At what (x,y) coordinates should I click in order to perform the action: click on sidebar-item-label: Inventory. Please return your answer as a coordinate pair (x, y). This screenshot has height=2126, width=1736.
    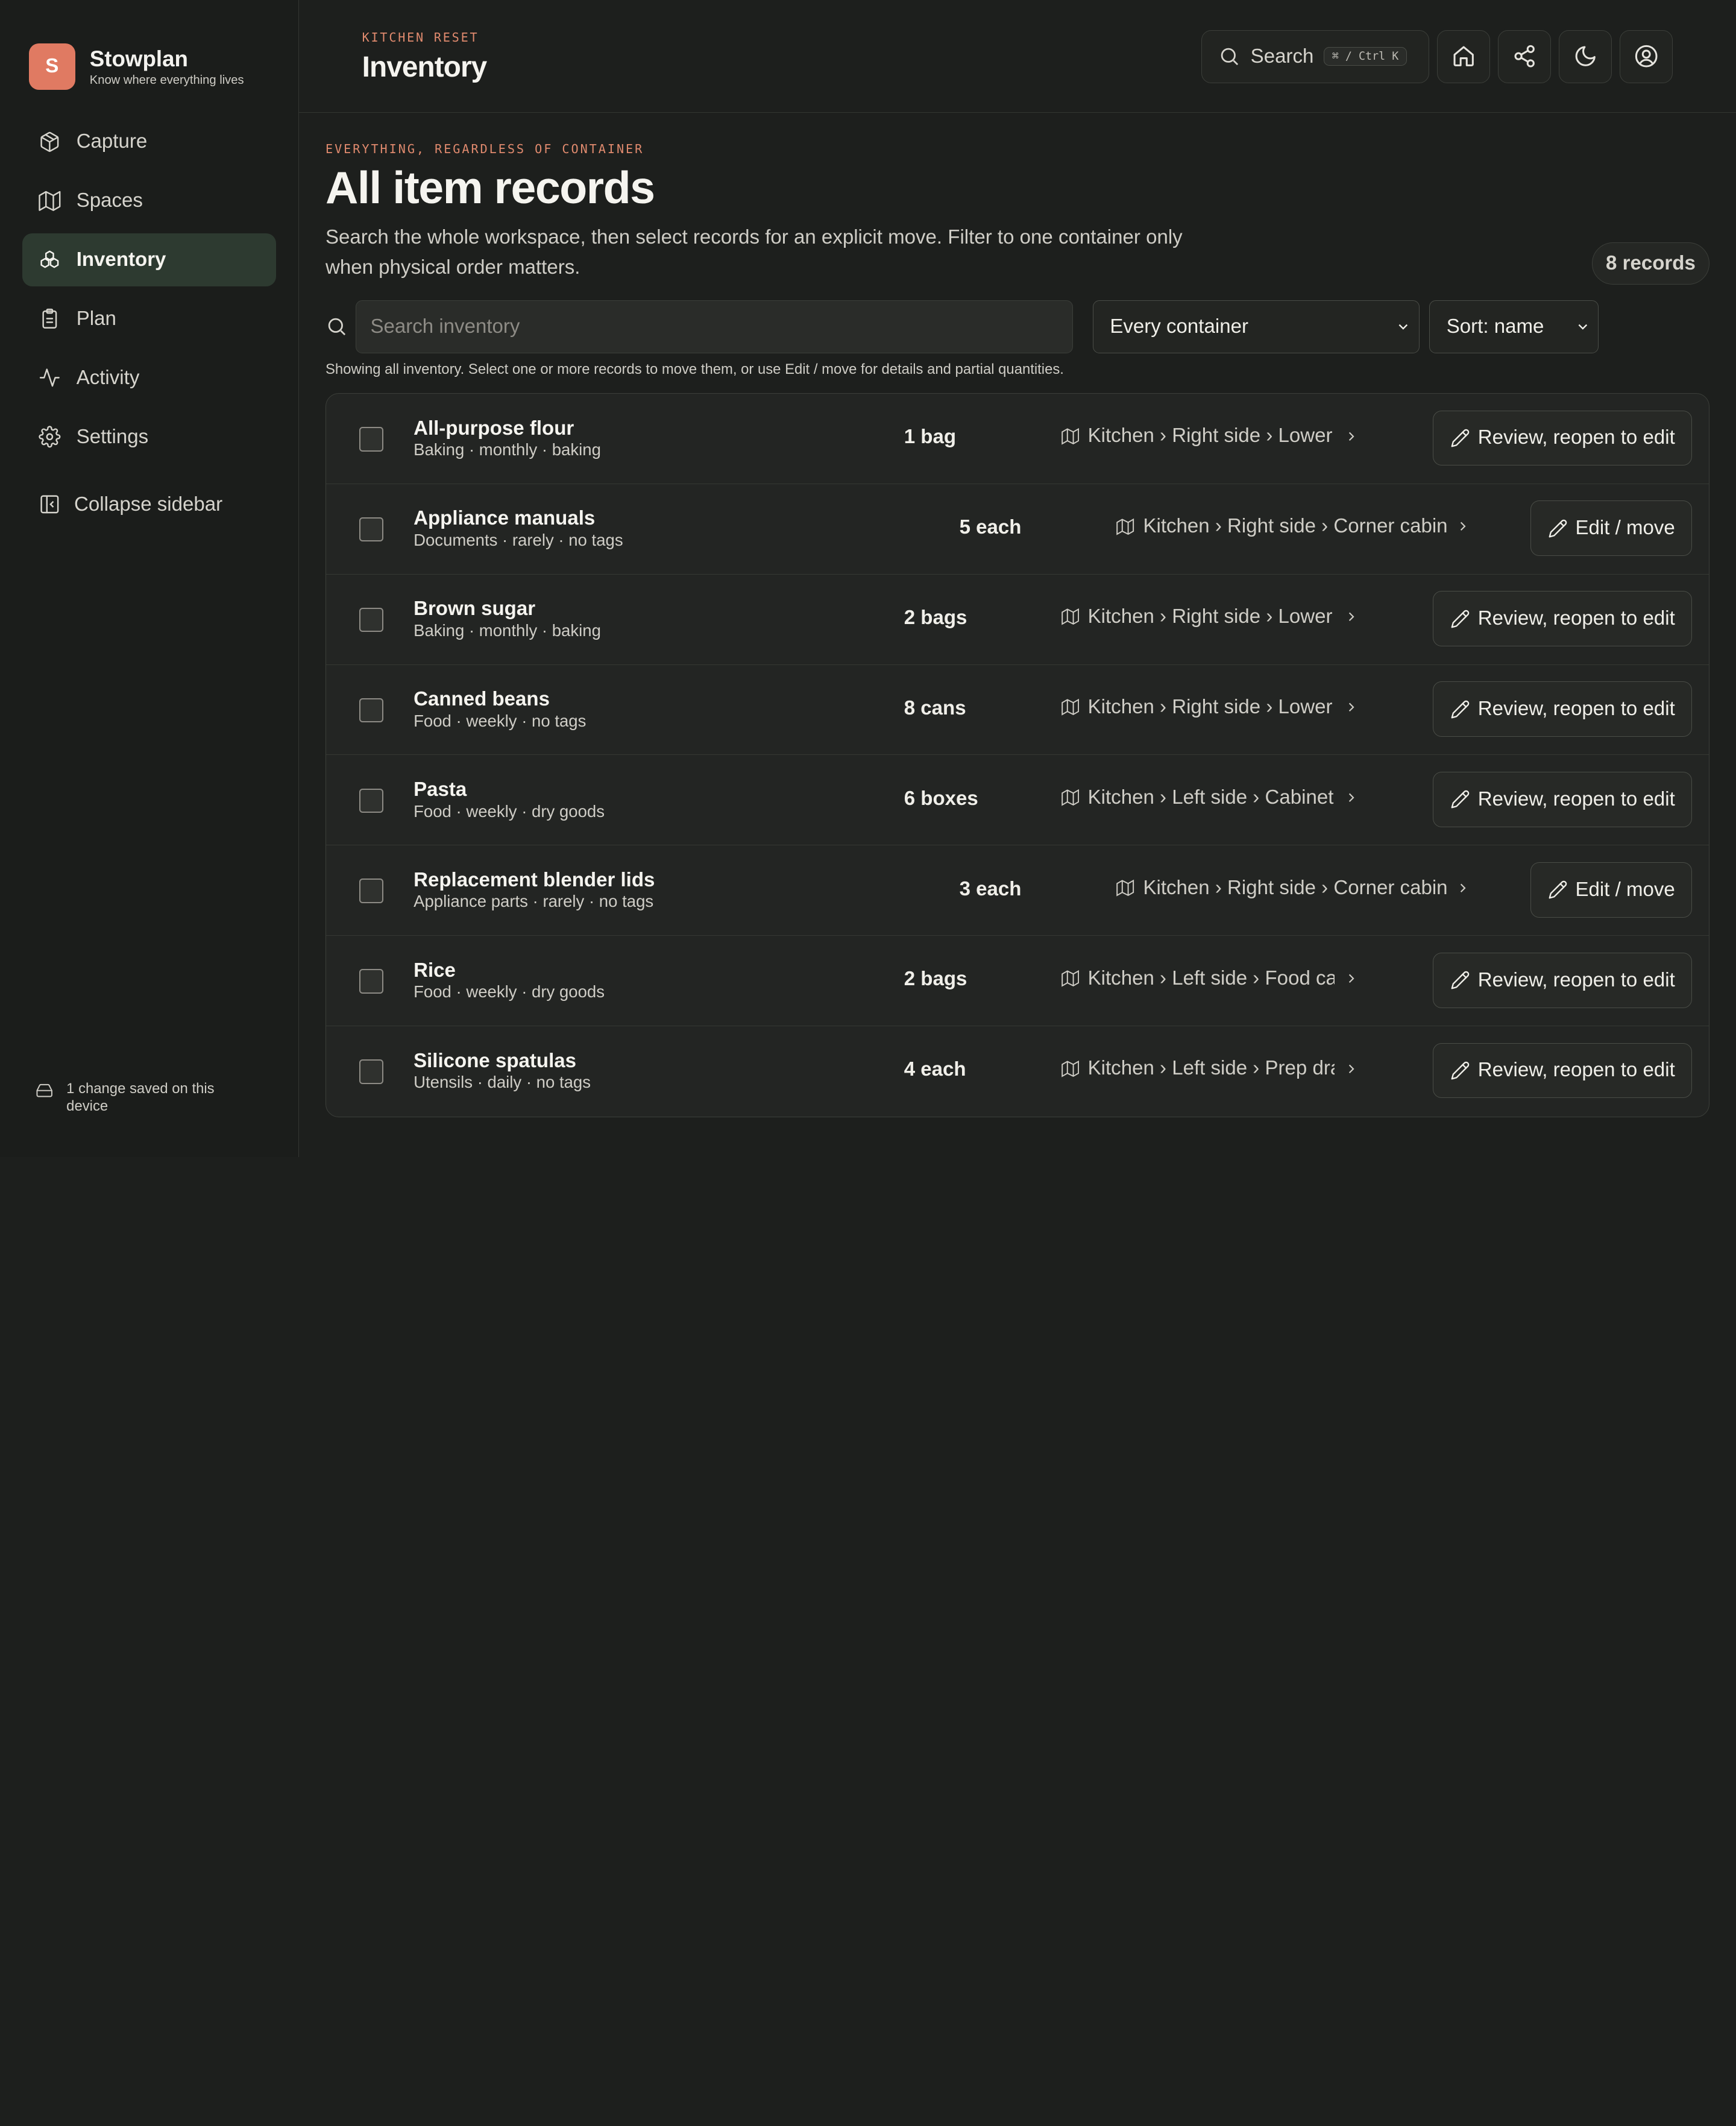
    Looking at the image, I should click on (121, 259).